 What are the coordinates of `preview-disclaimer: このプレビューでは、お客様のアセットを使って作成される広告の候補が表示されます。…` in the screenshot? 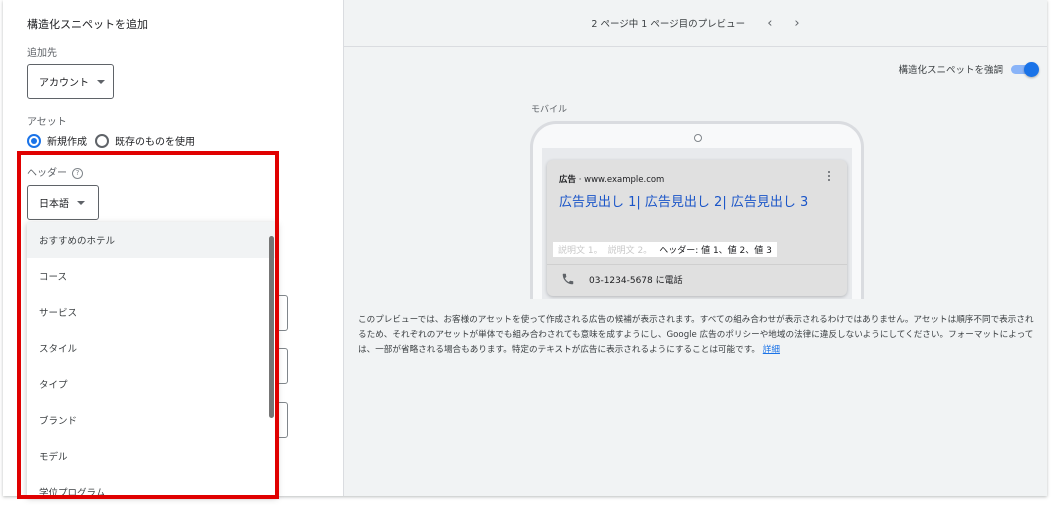 It's located at (698, 335).